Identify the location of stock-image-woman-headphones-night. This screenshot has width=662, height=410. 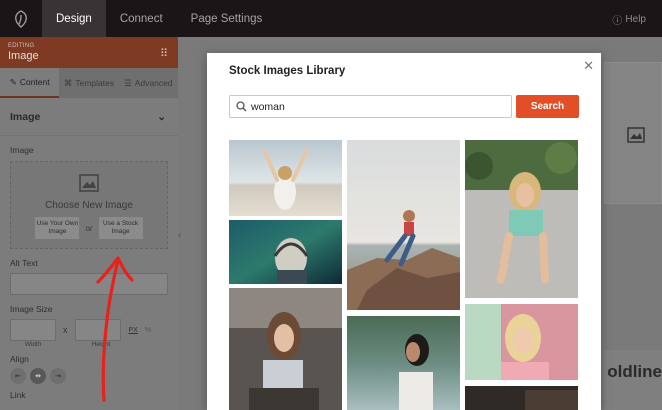
(285, 252).